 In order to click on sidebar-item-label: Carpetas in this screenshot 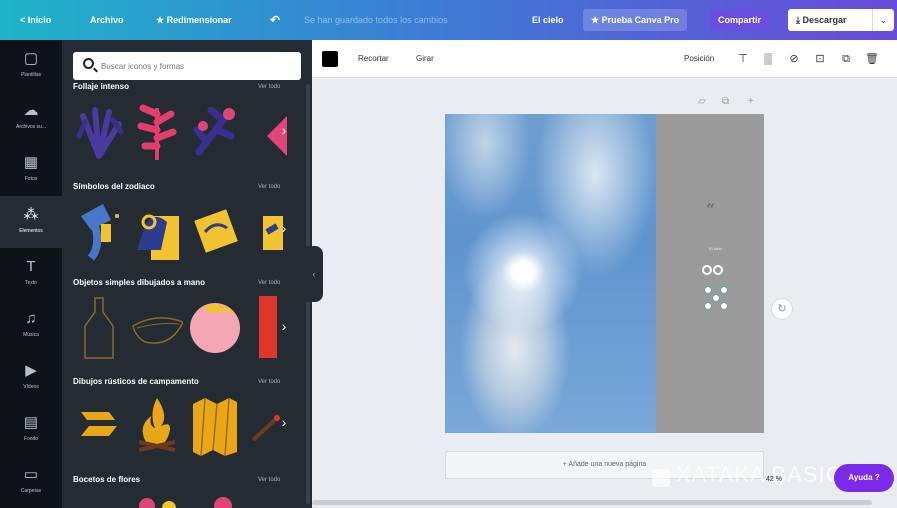, I will do `click(31, 491)`.